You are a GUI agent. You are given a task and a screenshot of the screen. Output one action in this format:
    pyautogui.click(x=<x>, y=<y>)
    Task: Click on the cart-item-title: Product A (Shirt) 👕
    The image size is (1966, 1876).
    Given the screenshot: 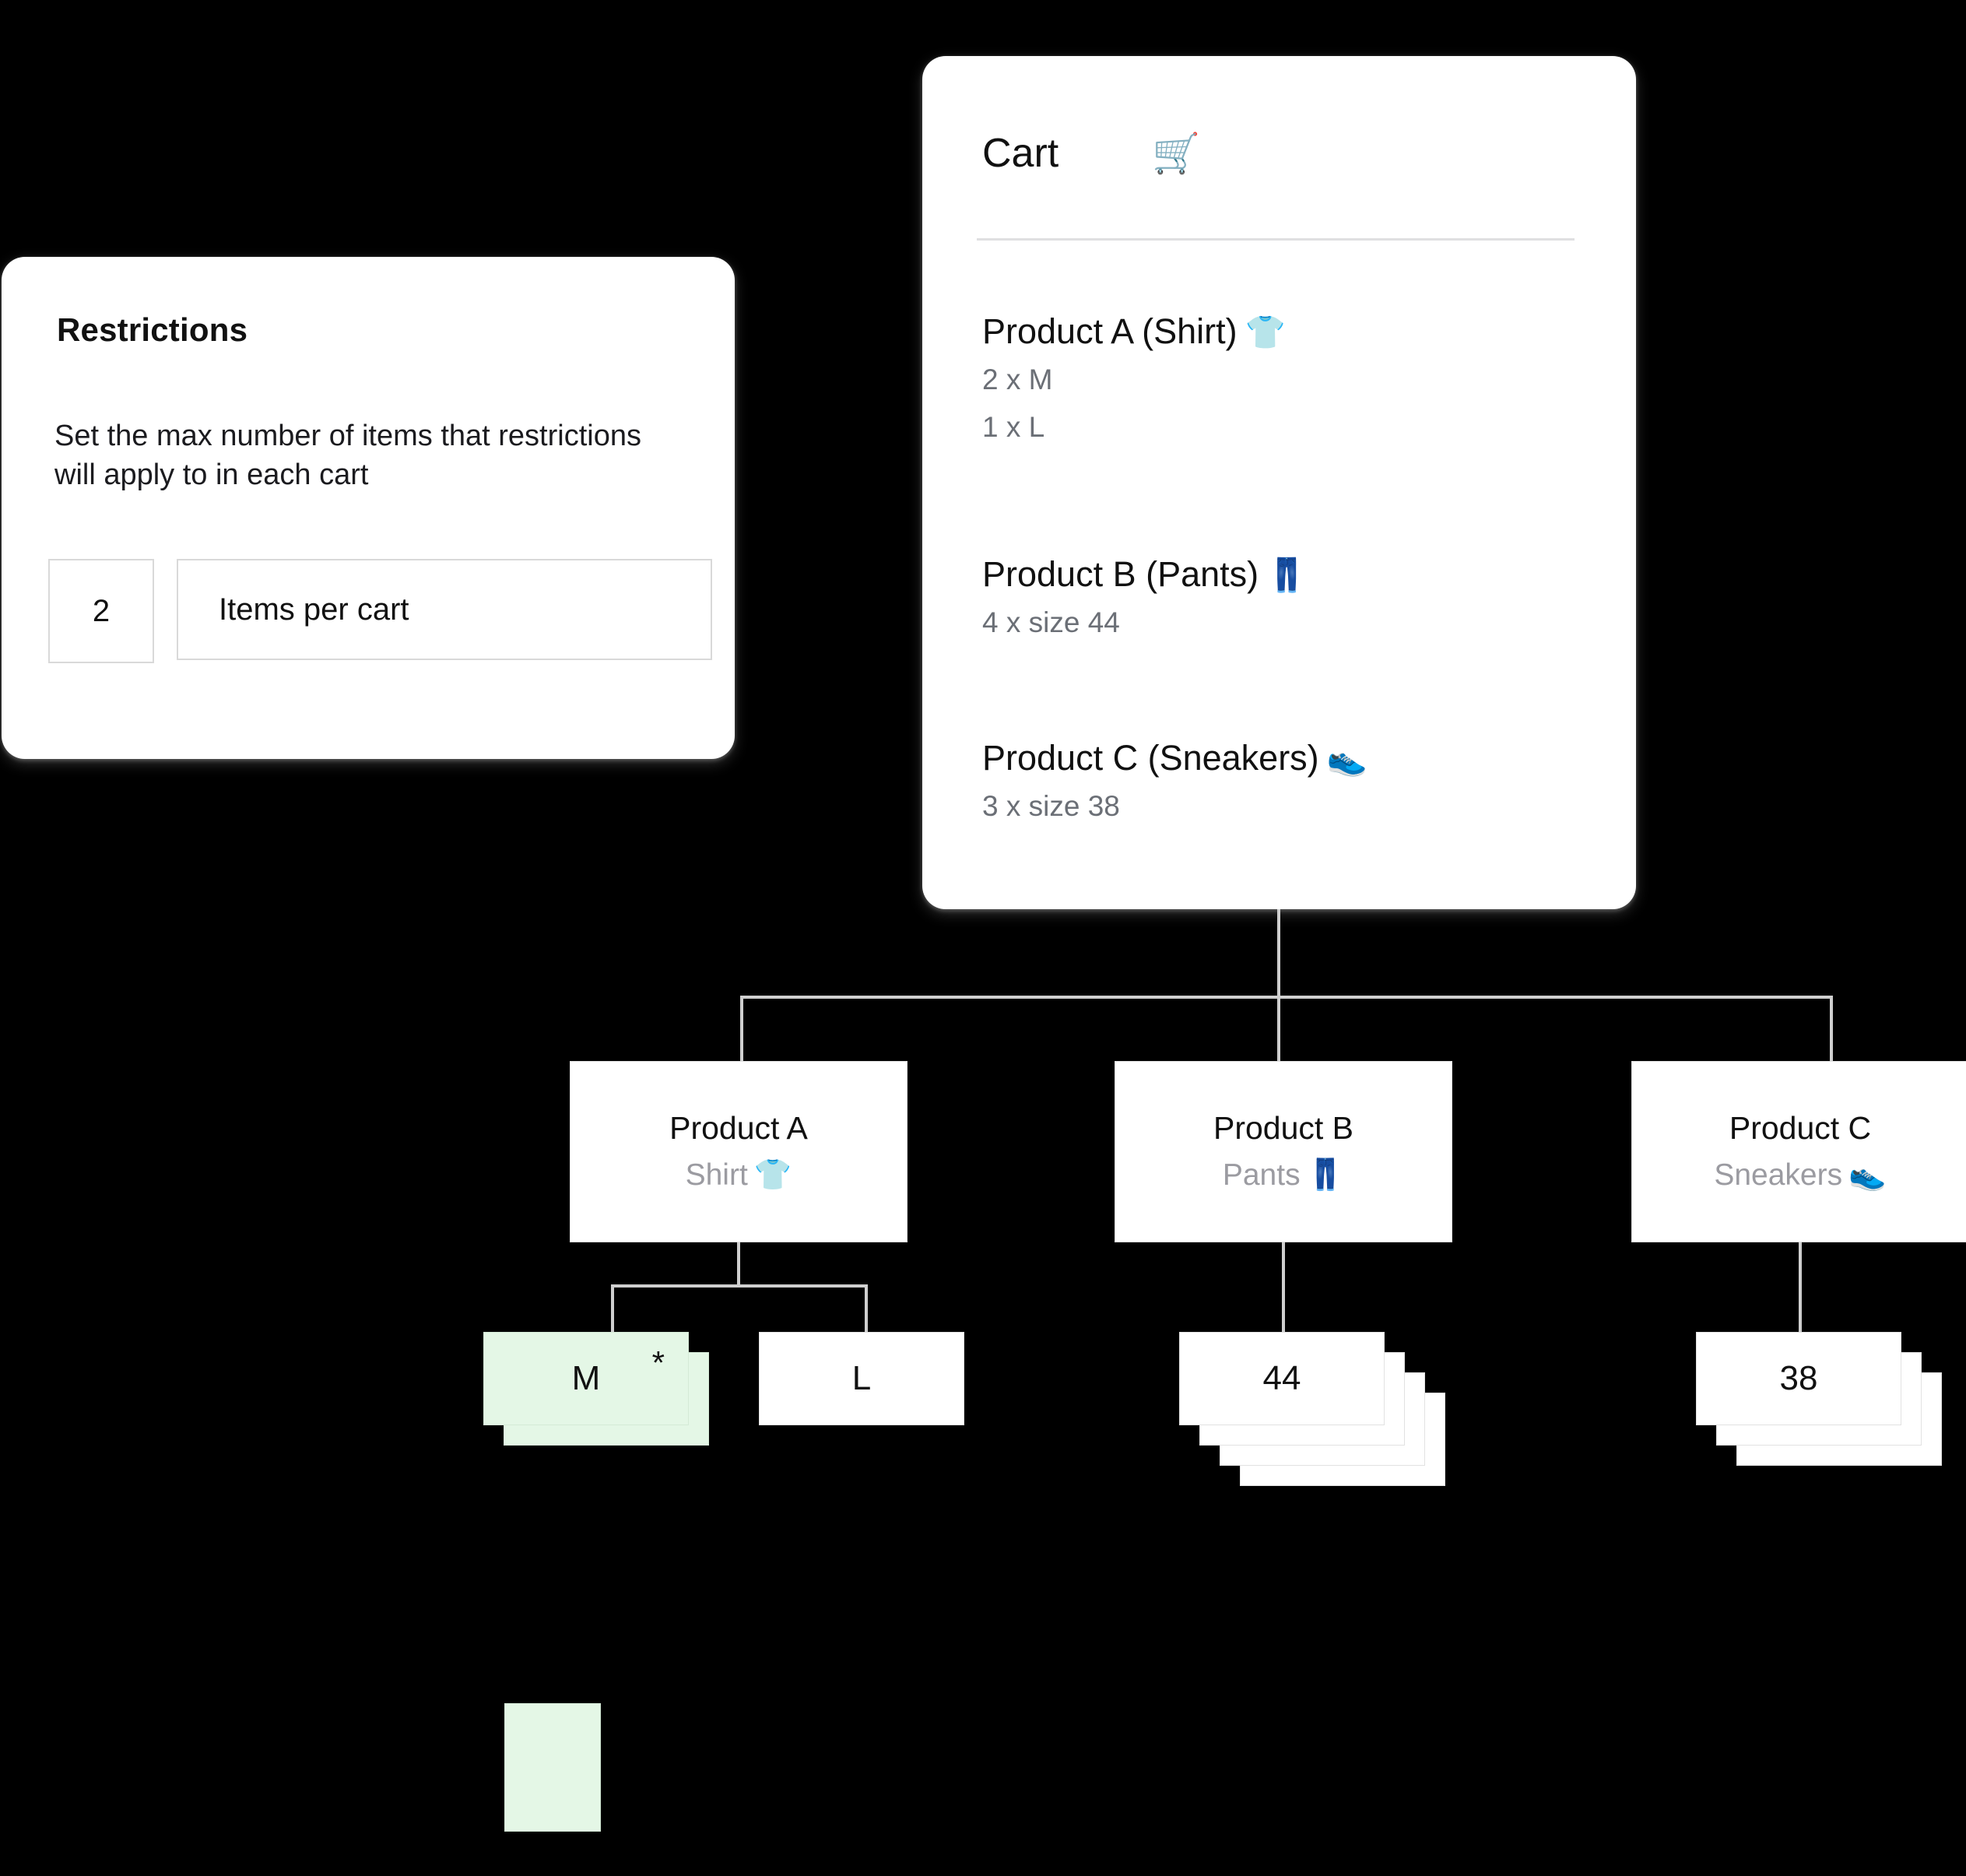 What is the action you would take?
    pyautogui.click(x=1285, y=331)
    